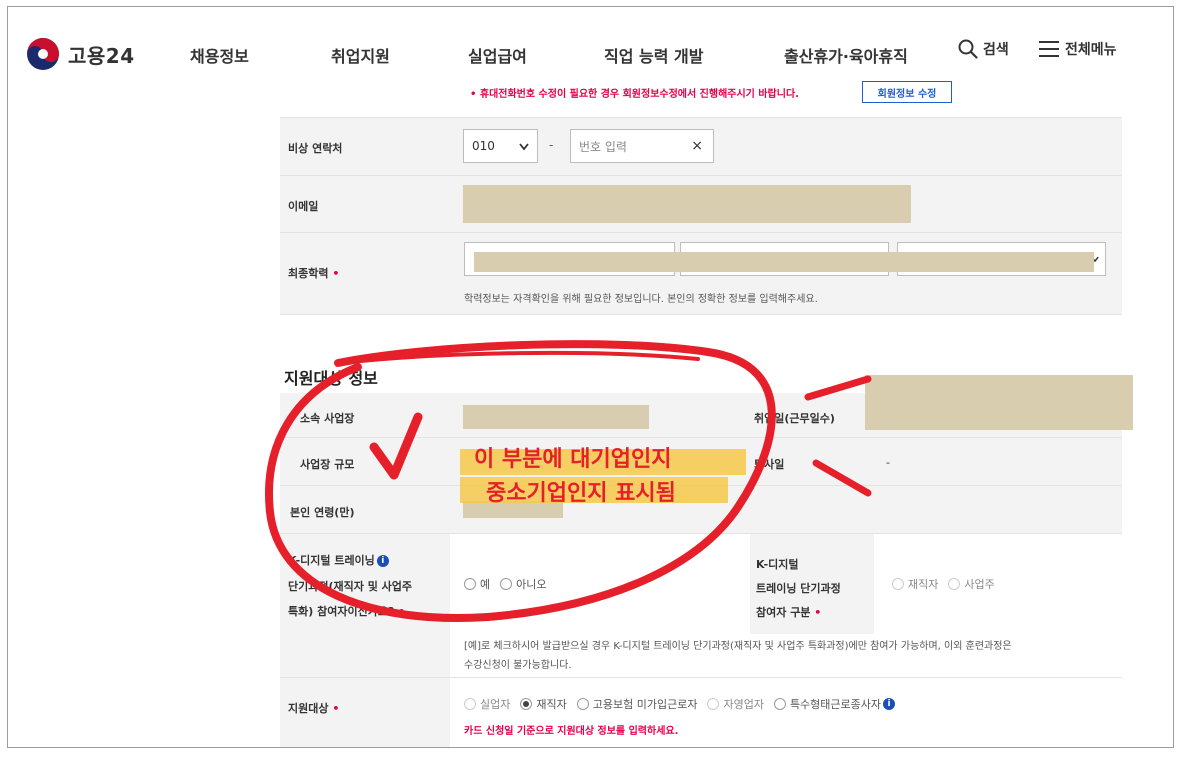  I want to click on annotation-text-line2: 중소기업인지 표시됨, so click(581, 493).